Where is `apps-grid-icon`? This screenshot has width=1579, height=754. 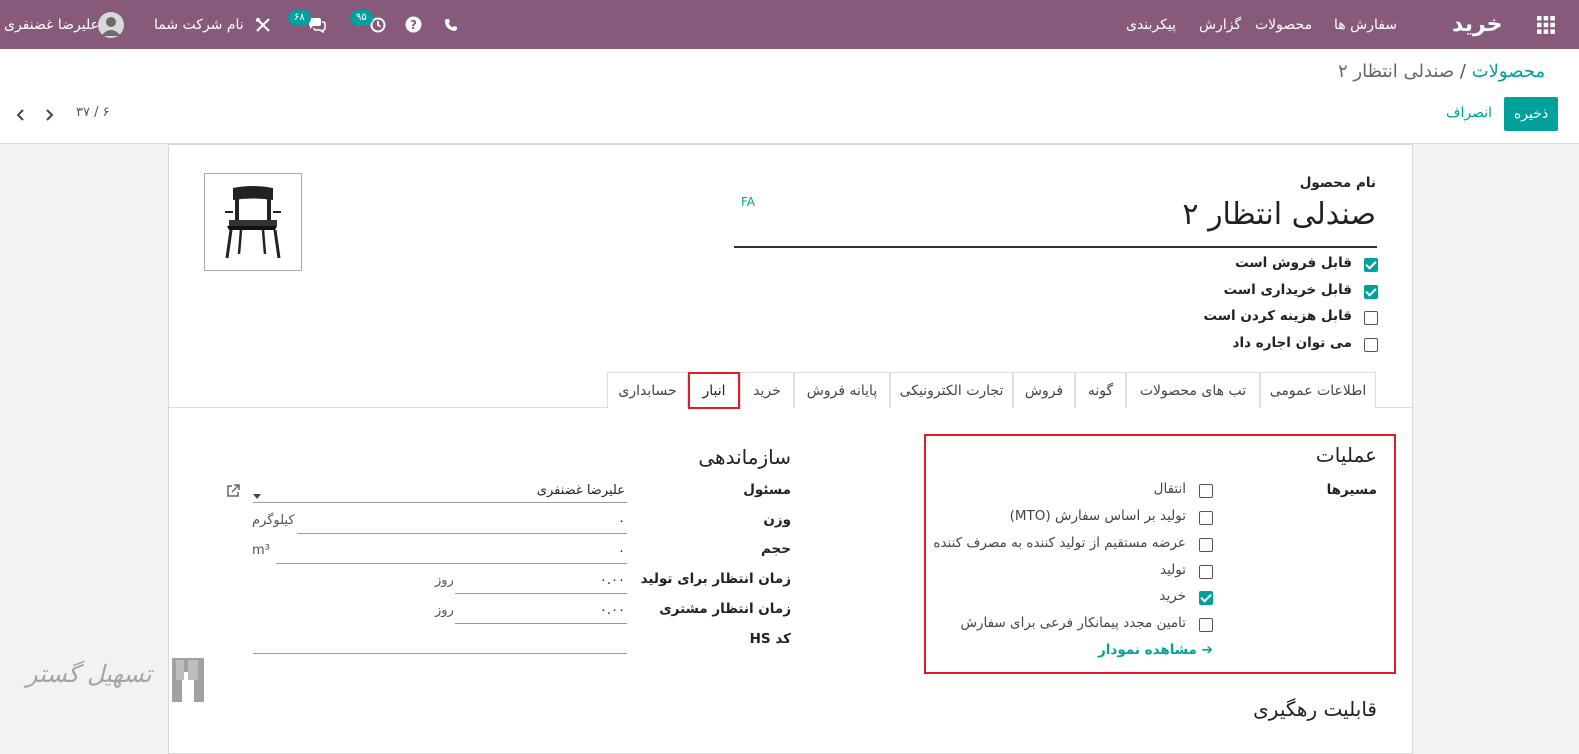 apps-grid-icon is located at coordinates (1549, 24).